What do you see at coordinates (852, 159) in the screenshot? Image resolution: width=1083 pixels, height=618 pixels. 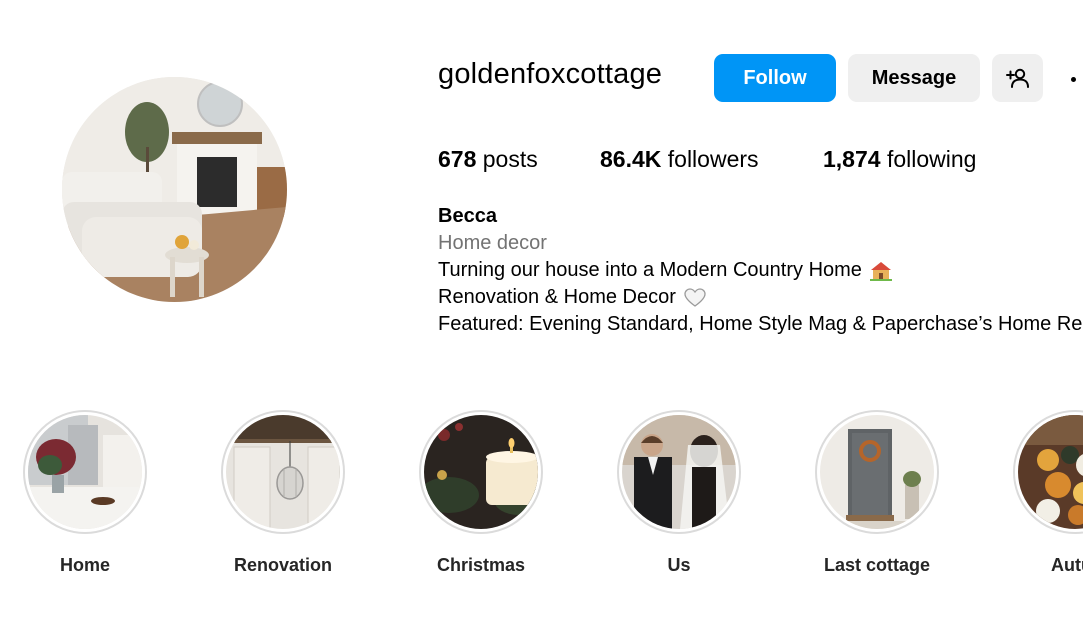 I see `following-count: 1,874` at bounding box center [852, 159].